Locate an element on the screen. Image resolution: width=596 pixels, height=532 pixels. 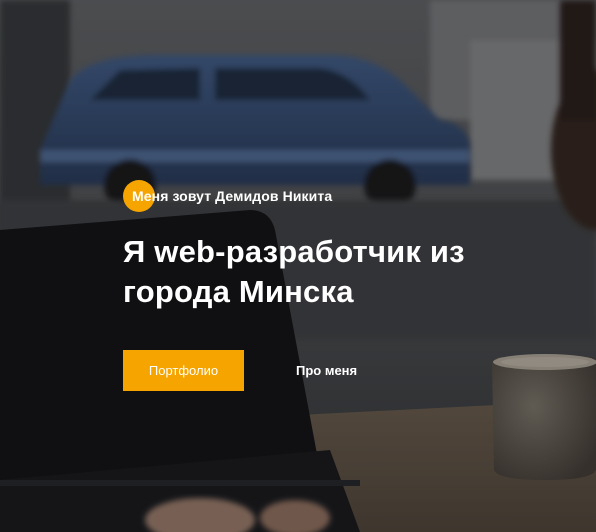
portfolio-button: Портфолио is located at coordinates (183, 370).